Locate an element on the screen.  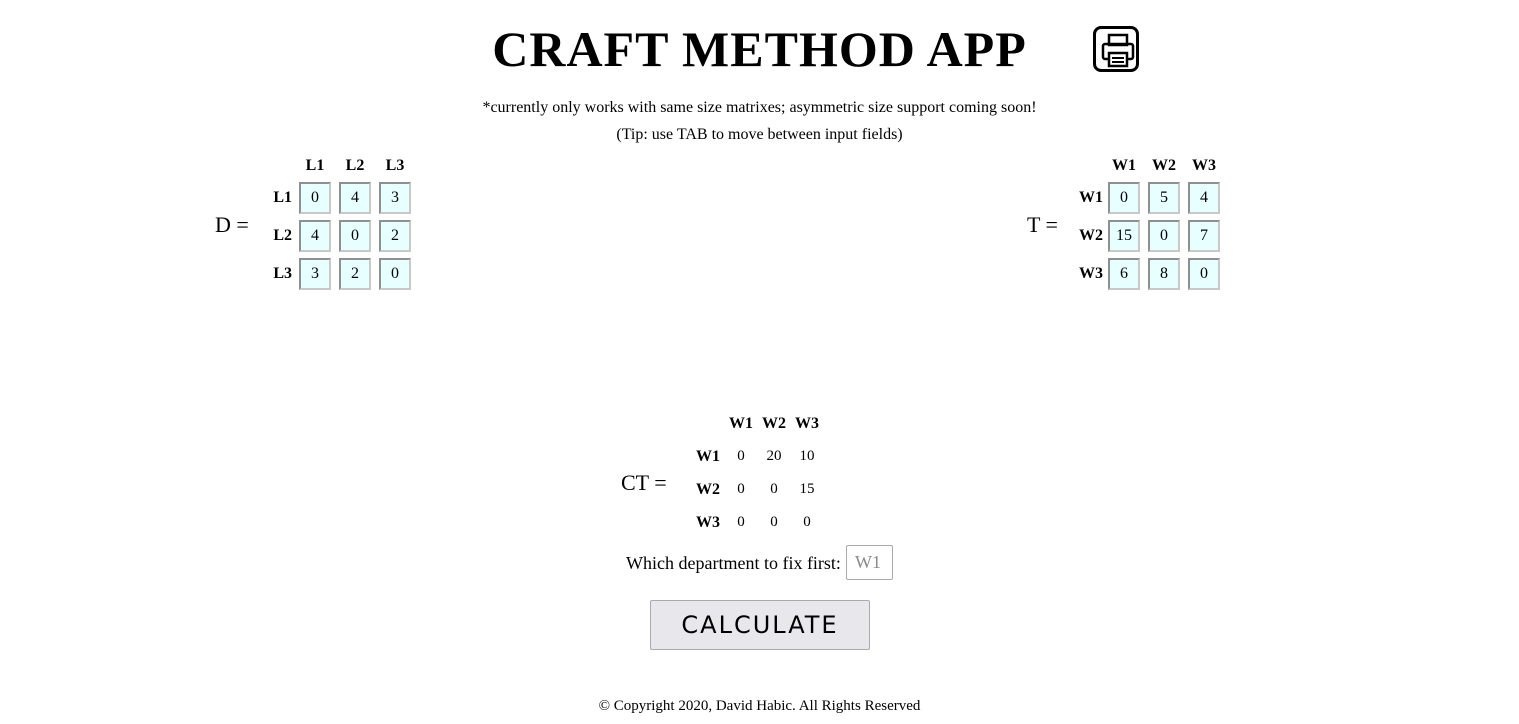
matrix-ct-col-header: W2 is located at coordinates (774, 423).